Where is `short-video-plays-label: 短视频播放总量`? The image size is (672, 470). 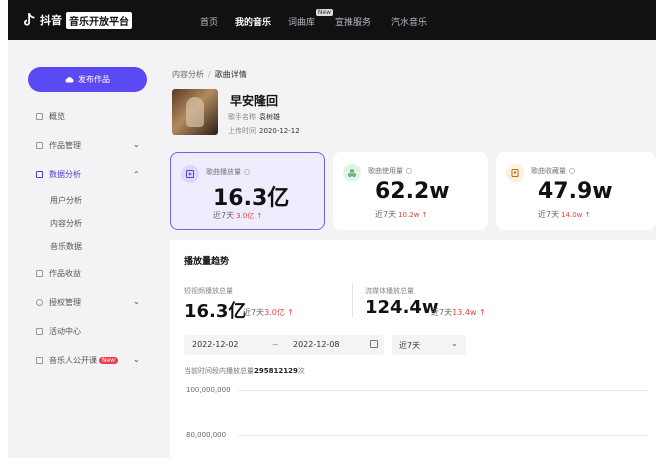
short-video-plays-label: 短视频播放总量 is located at coordinates (208, 291).